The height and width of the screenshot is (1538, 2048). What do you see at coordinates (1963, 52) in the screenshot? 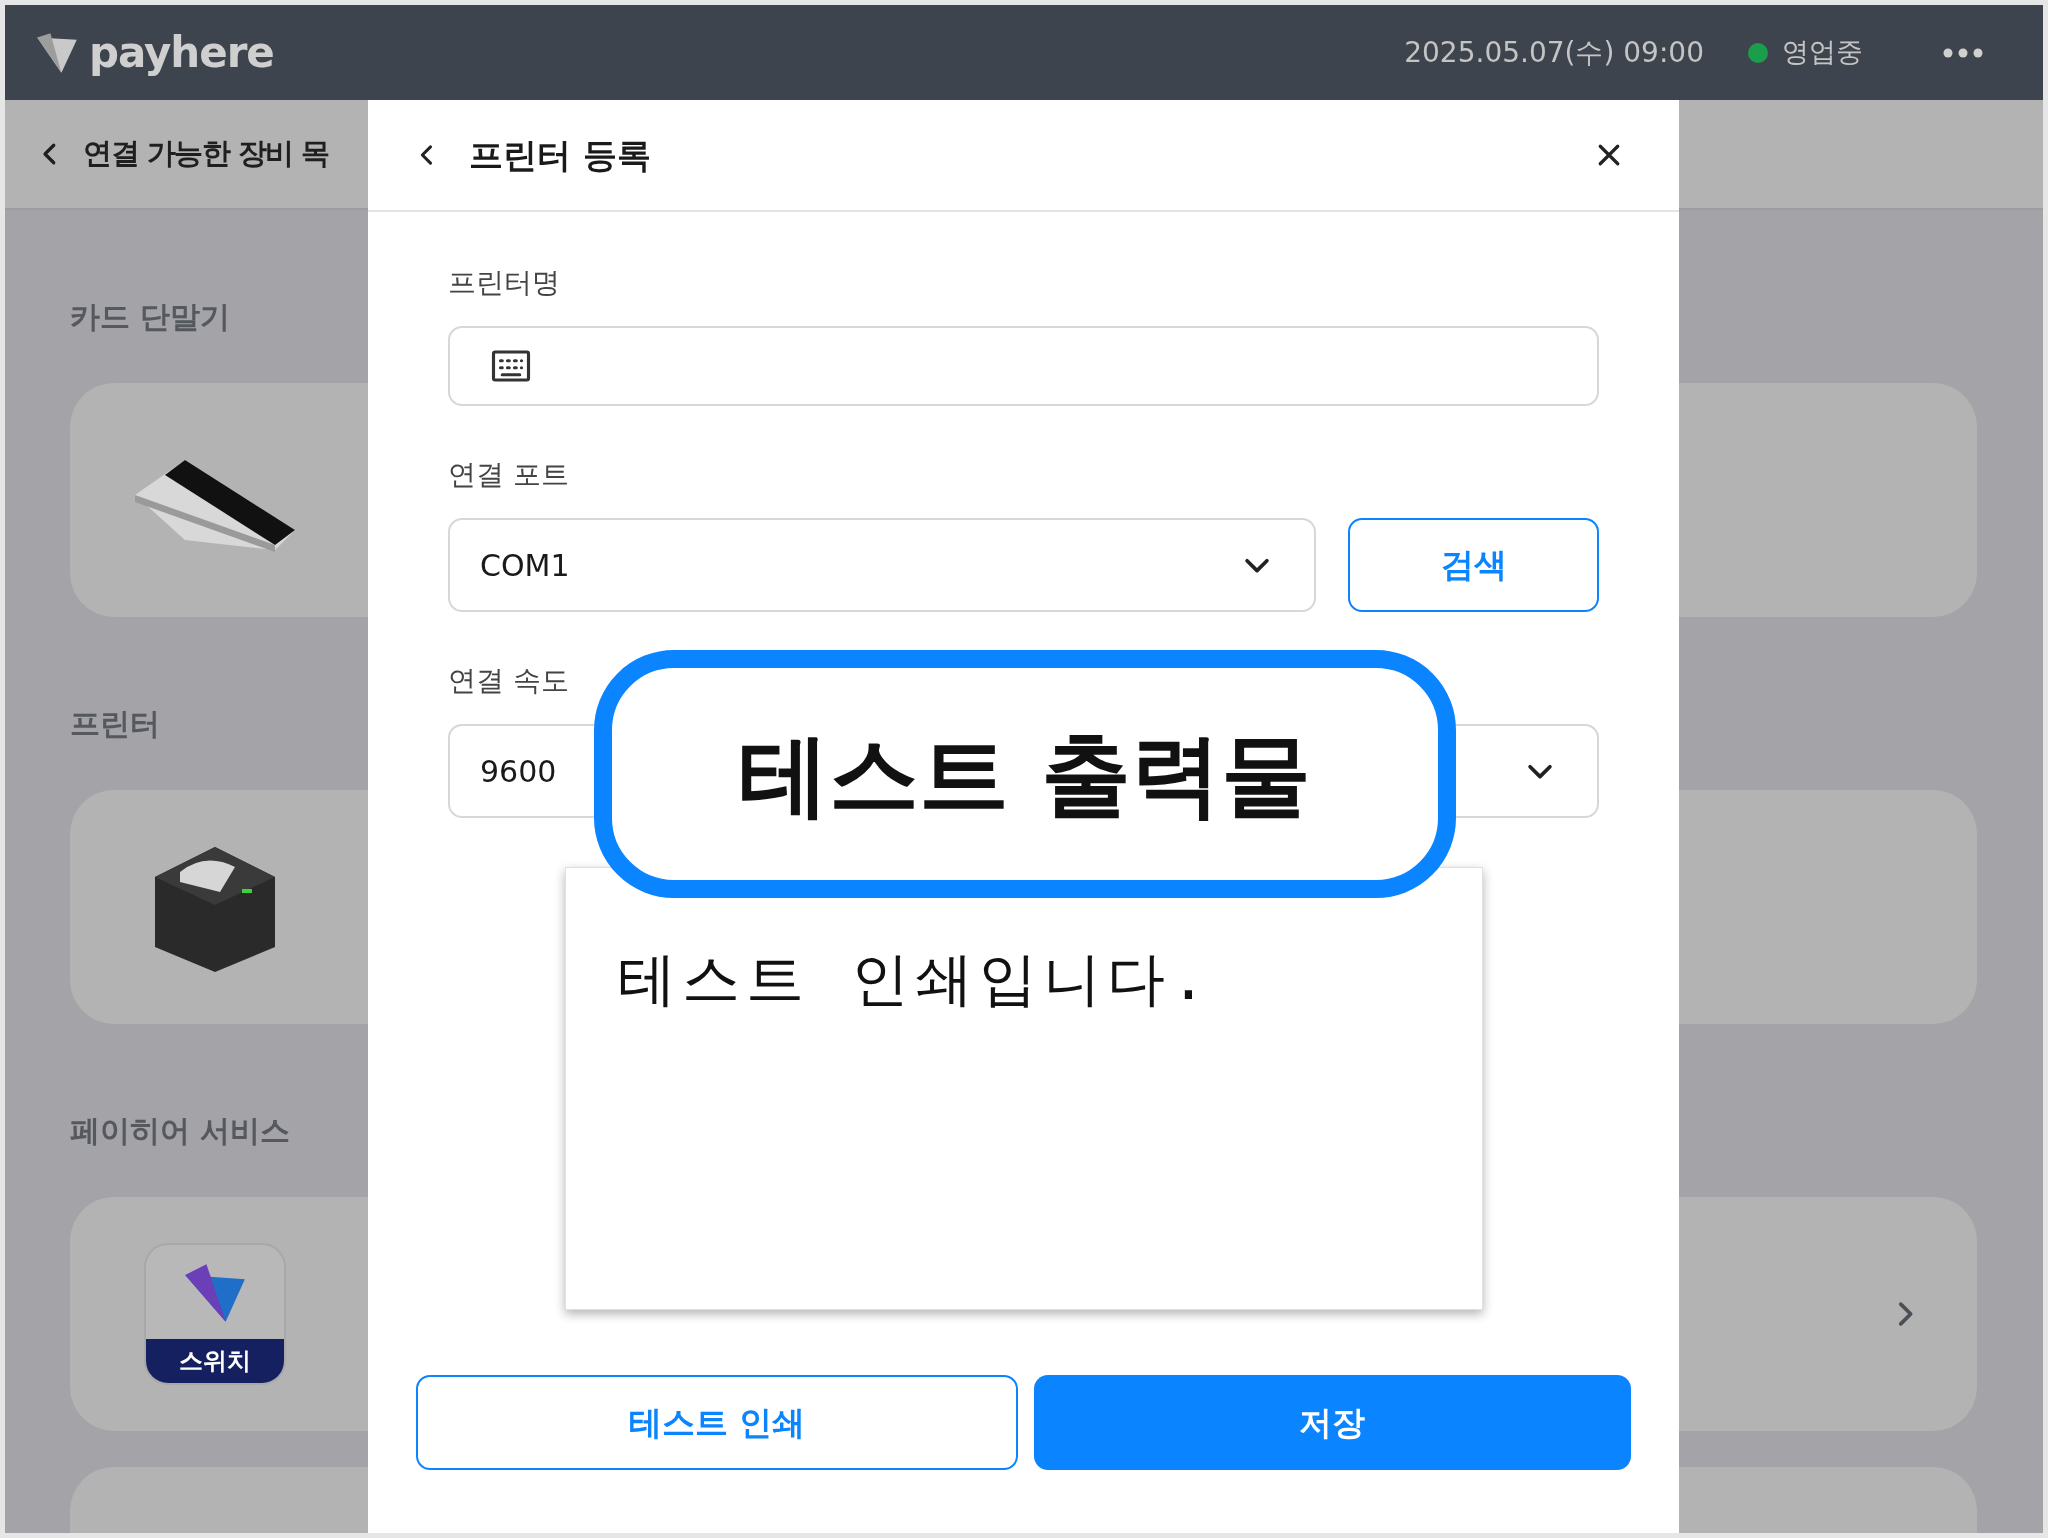
I see `more-icon` at bounding box center [1963, 52].